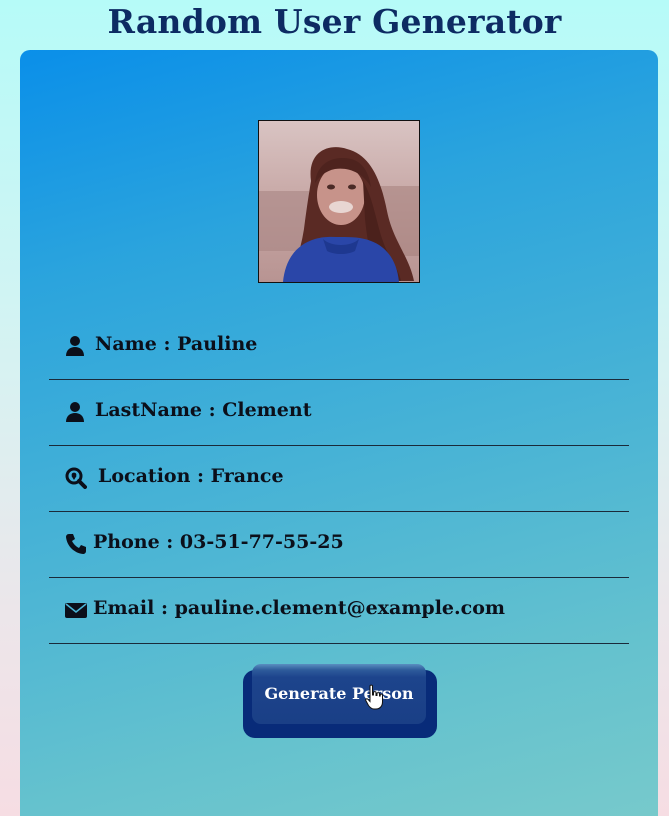  I want to click on name-text: Name : Pauline, so click(176, 344).